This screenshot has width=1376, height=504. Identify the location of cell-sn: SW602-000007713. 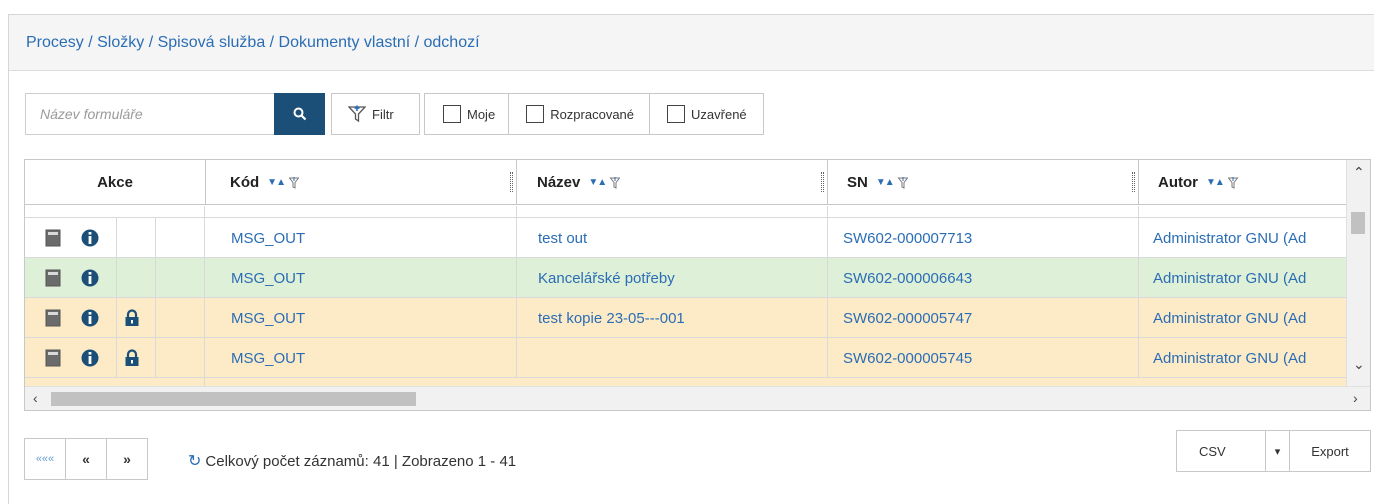
(983, 238).